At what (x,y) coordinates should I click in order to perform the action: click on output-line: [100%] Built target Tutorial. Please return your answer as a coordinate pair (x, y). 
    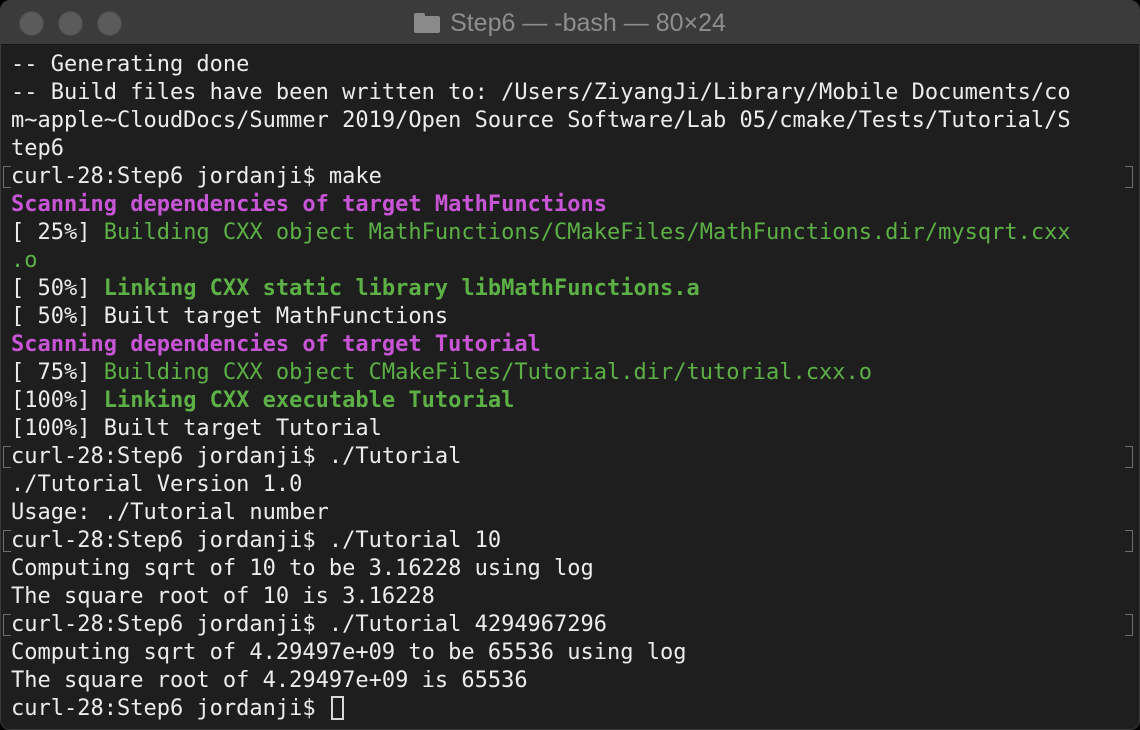
    Looking at the image, I should click on (541, 429).